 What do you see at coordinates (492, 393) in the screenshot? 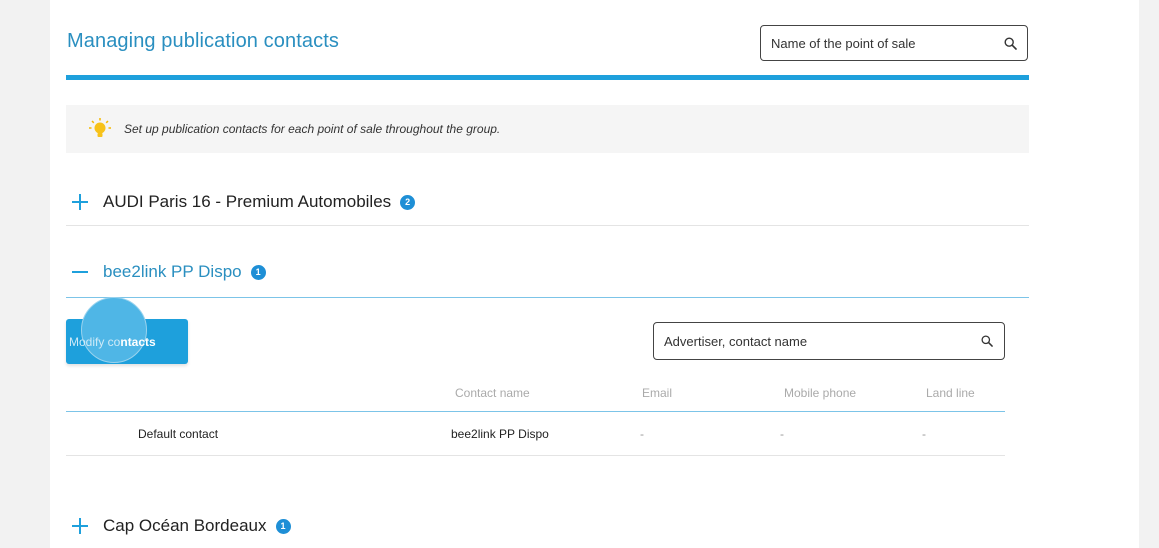
I see `column-header-contact-name: Contact name` at bounding box center [492, 393].